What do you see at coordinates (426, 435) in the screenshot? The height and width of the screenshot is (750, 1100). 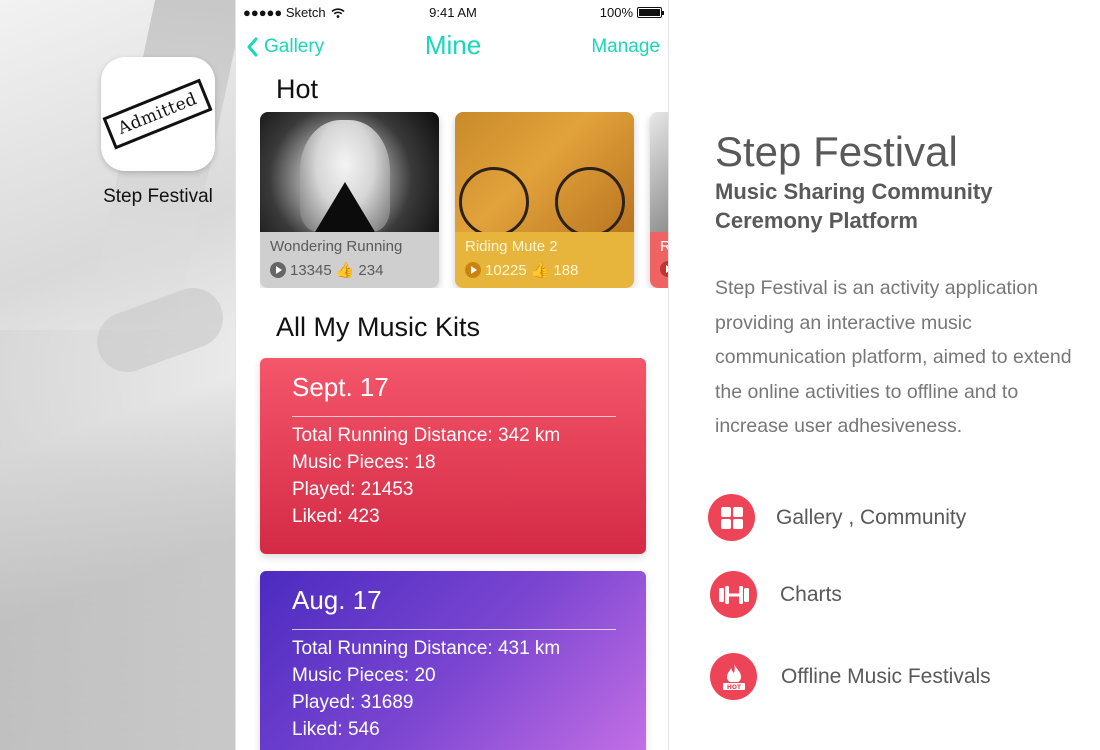 I see `kit-distance: Total Running Distance: 342 km` at bounding box center [426, 435].